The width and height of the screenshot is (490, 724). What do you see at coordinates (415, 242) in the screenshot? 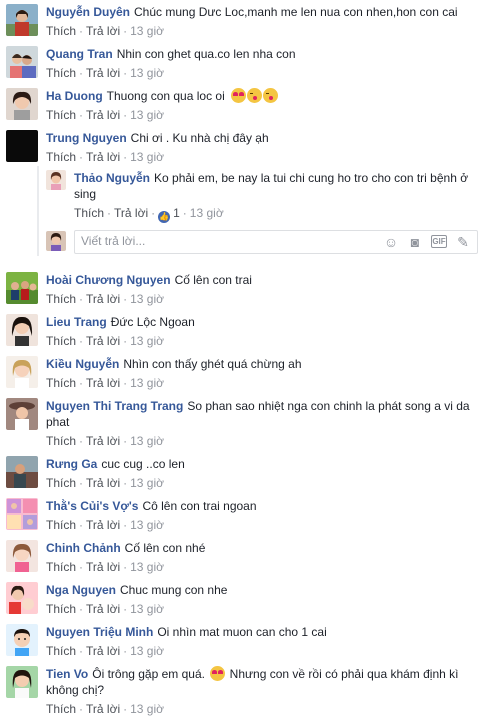
I see `camera-icon: ◙` at bounding box center [415, 242].